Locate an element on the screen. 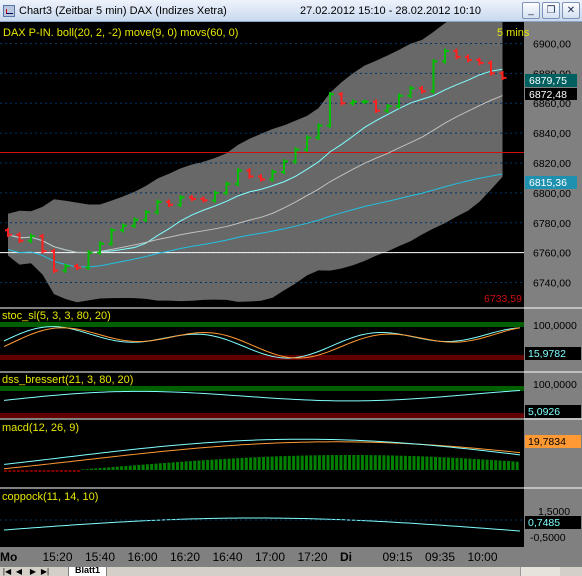 The height and width of the screenshot is (576, 582). price-tick: 6760,00 is located at coordinates (552, 254).